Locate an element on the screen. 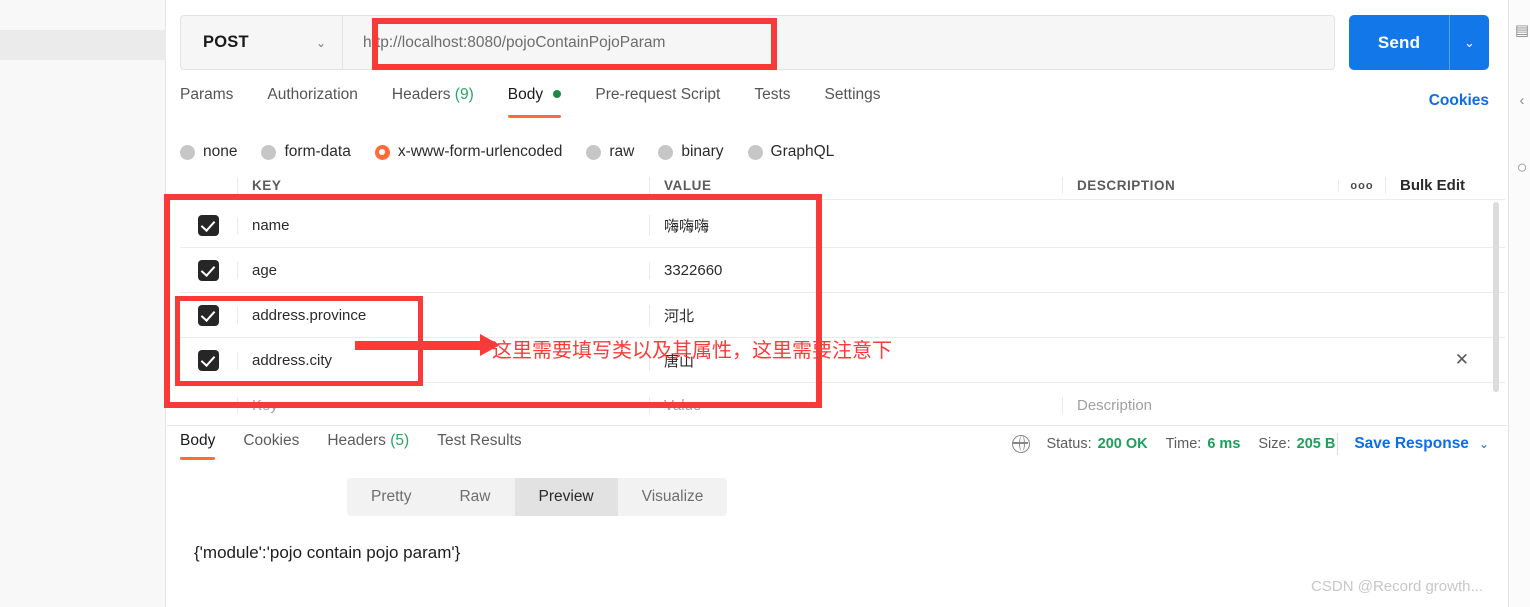 The height and width of the screenshot is (607, 1530). tab-tests-label: Tests is located at coordinates (772, 94).